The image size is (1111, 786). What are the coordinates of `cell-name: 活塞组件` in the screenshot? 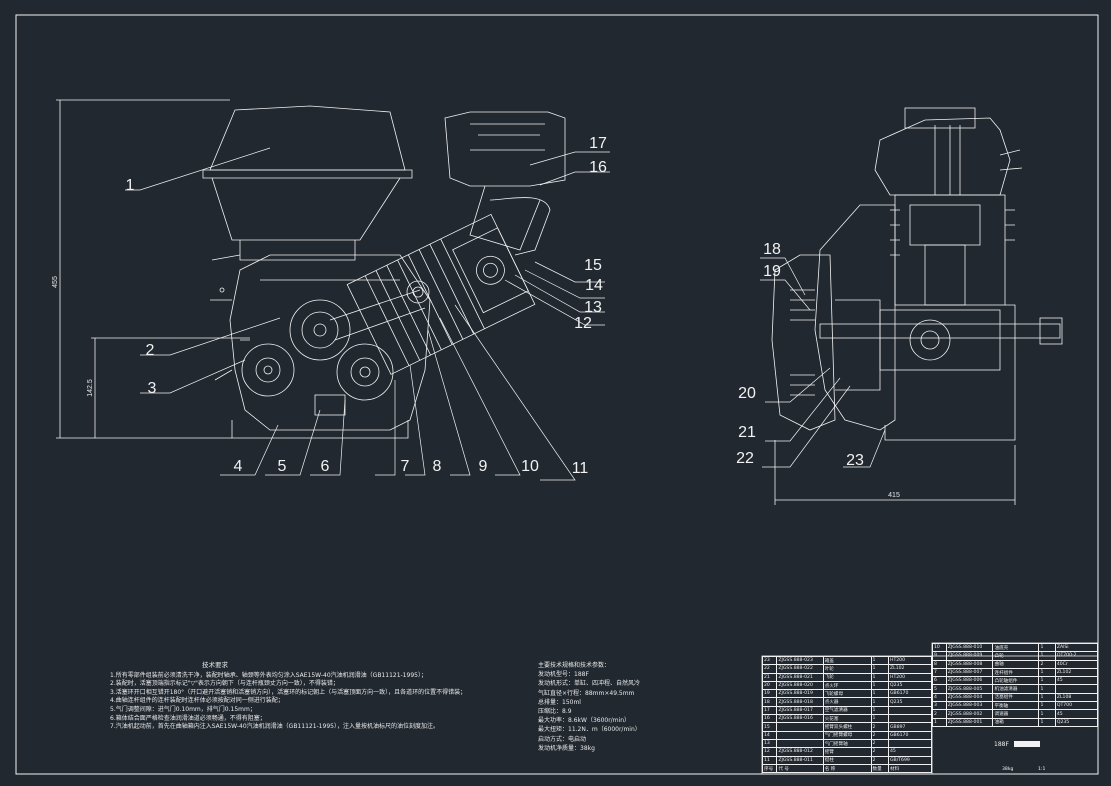 It's located at (1016, 697).